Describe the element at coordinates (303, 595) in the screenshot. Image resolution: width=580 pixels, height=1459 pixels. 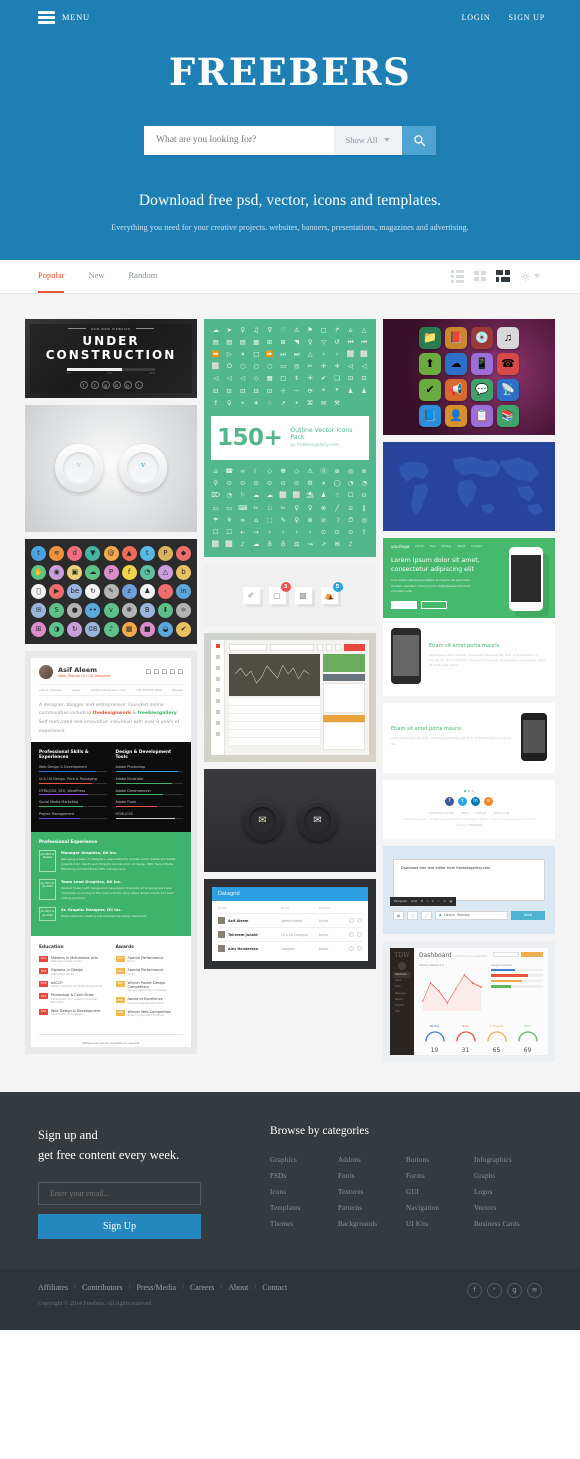
I see `image-icon: ▩` at that location.